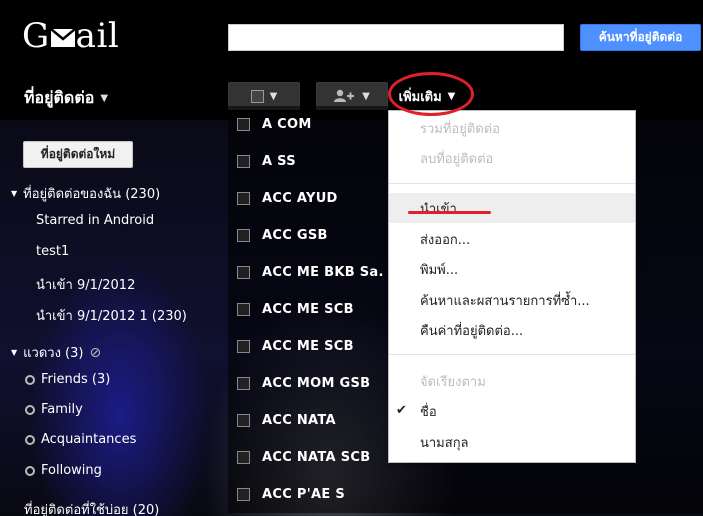  I want to click on sidebar-circle-acquaintances: Acquaintances, so click(80, 439).